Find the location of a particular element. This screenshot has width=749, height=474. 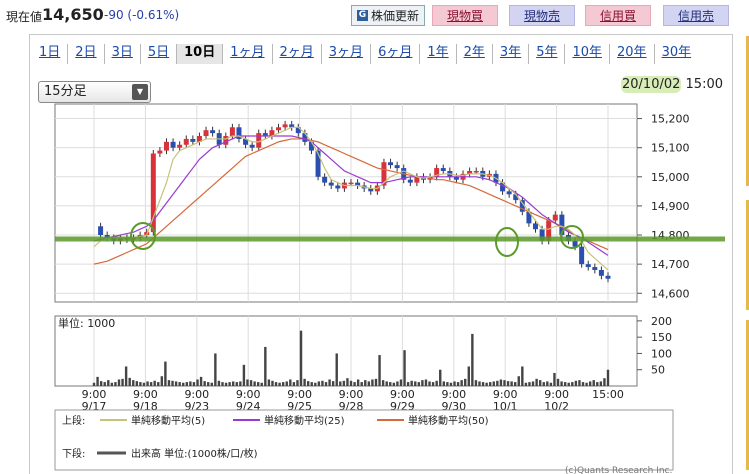

price-axis-label: 14,600 is located at coordinates (670, 293).